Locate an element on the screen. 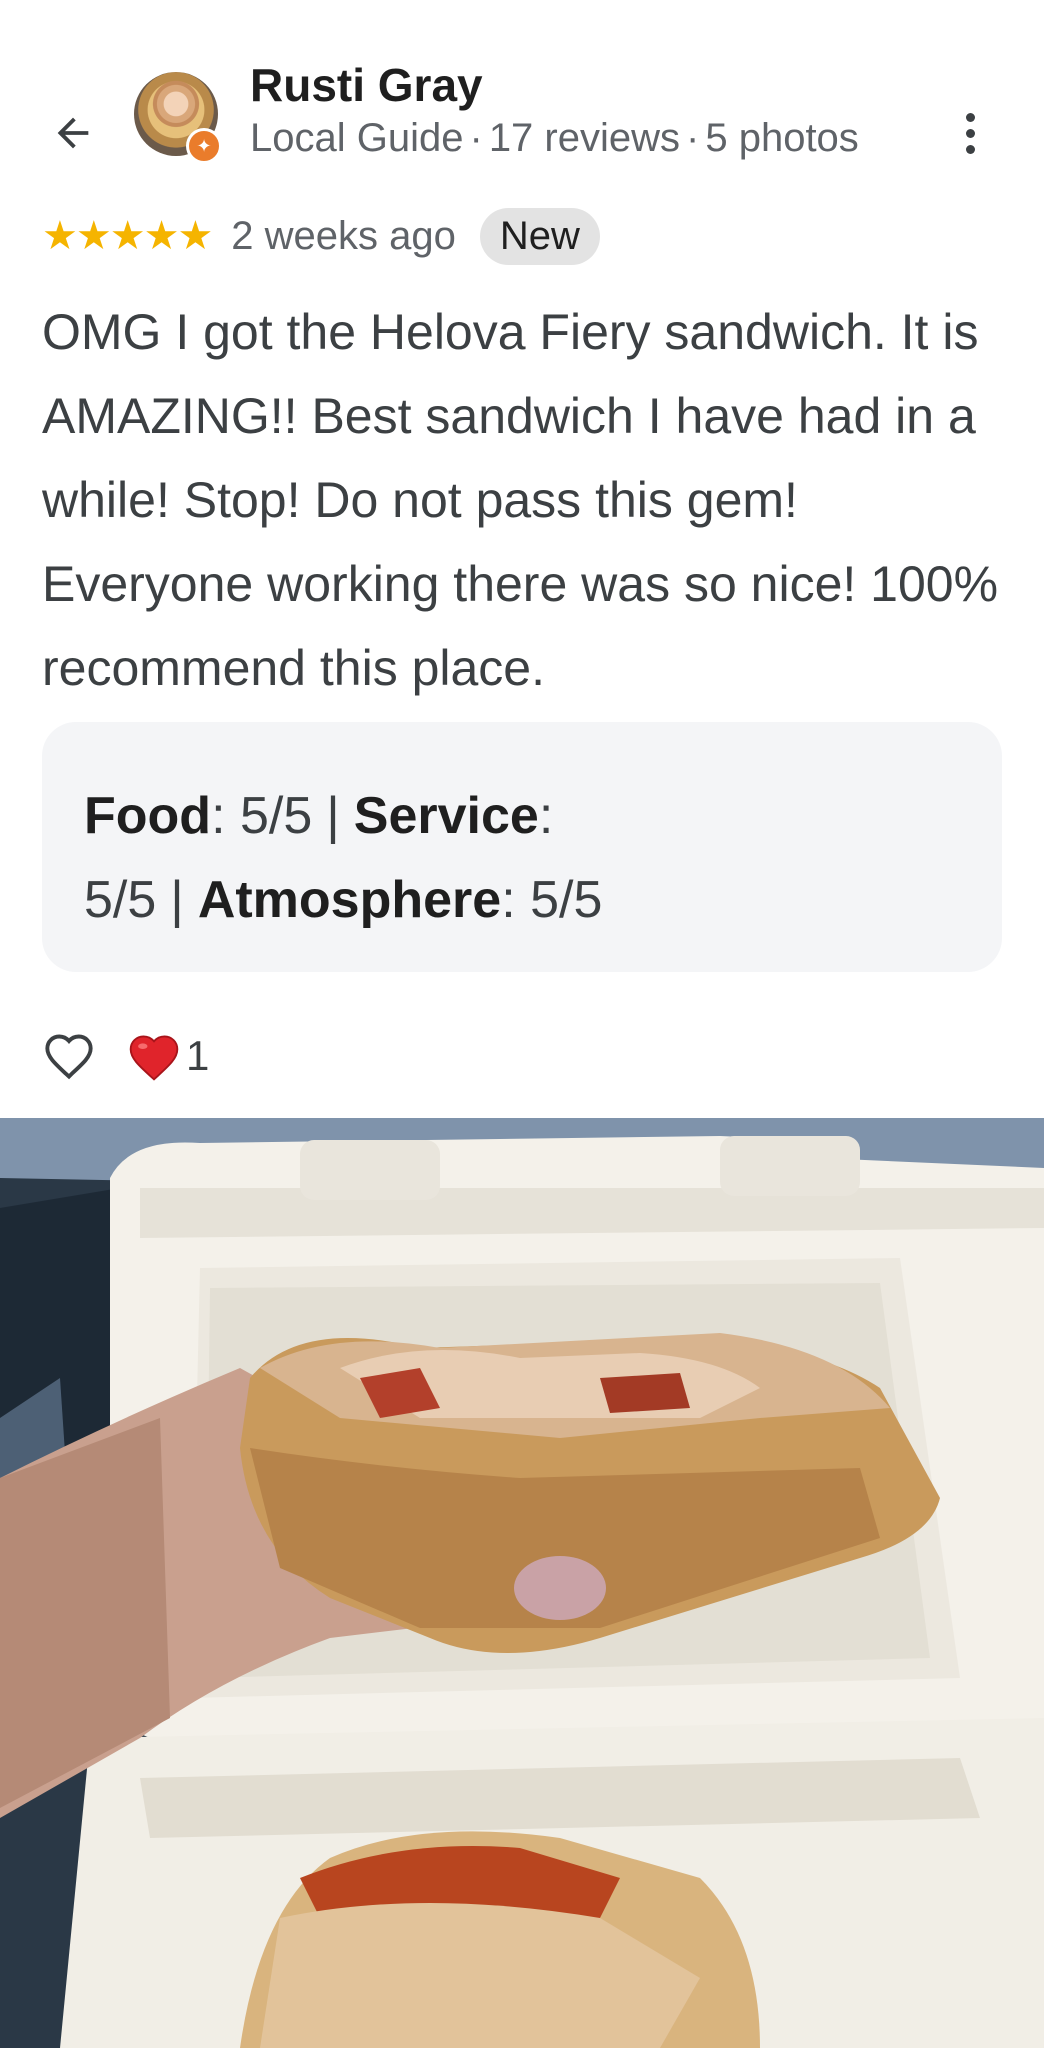 The height and width of the screenshot is (2048, 1044). rating-row: ★★★★★ 2 weeks ago New is located at coordinates (321, 236).